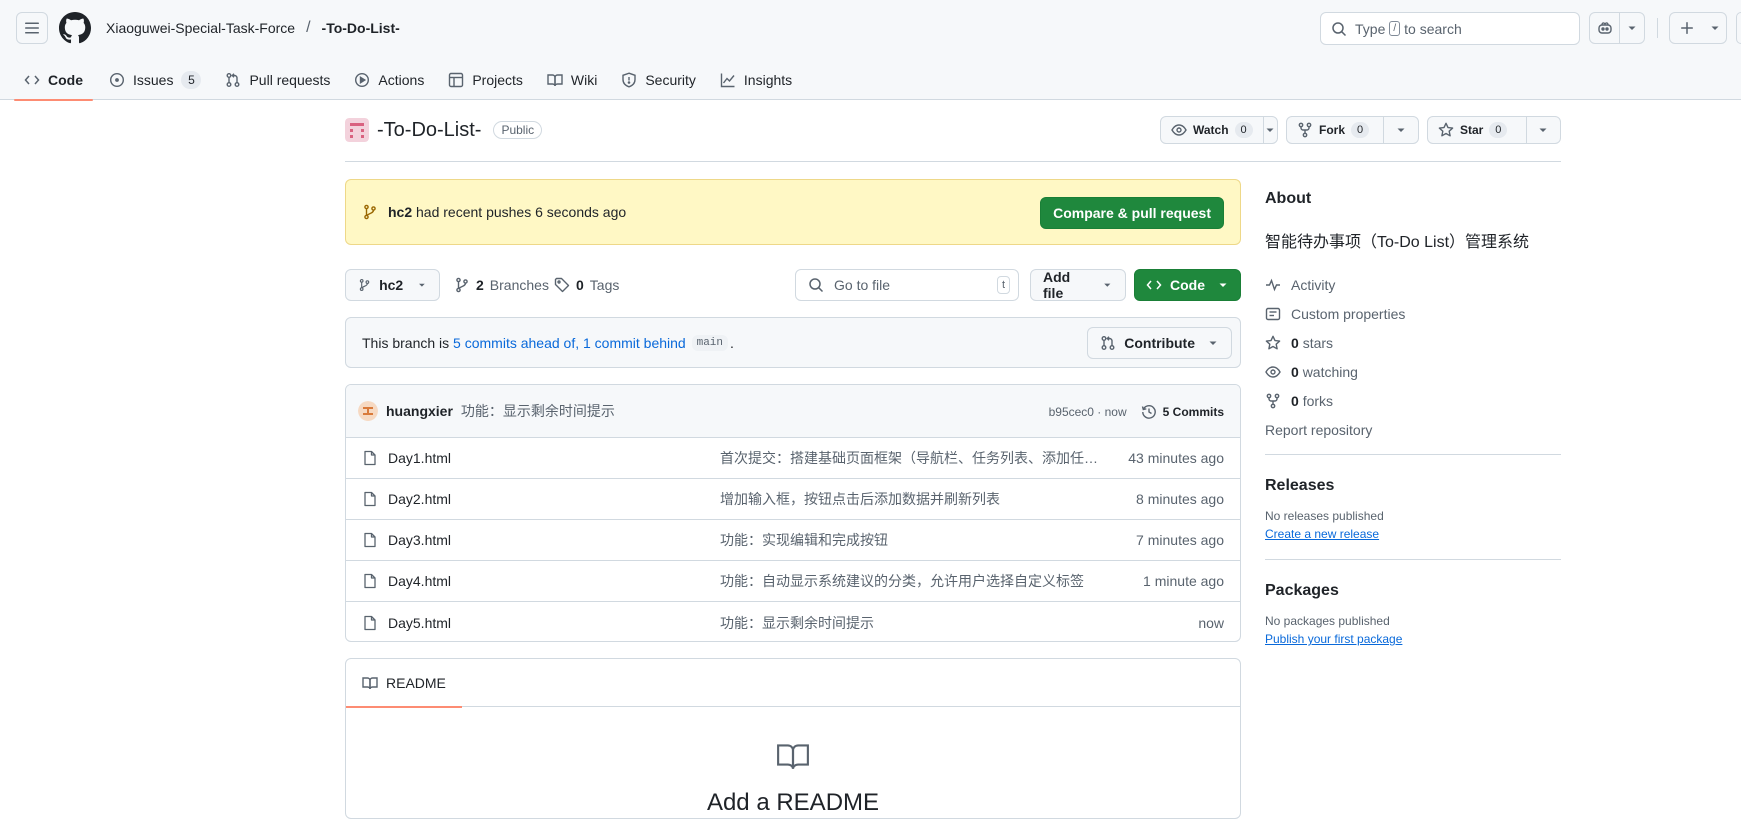 The height and width of the screenshot is (819, 1741). Describe the element at coordinates (554, 540) in the screenshot. I see `file-name-link: Day3.html` at that location.